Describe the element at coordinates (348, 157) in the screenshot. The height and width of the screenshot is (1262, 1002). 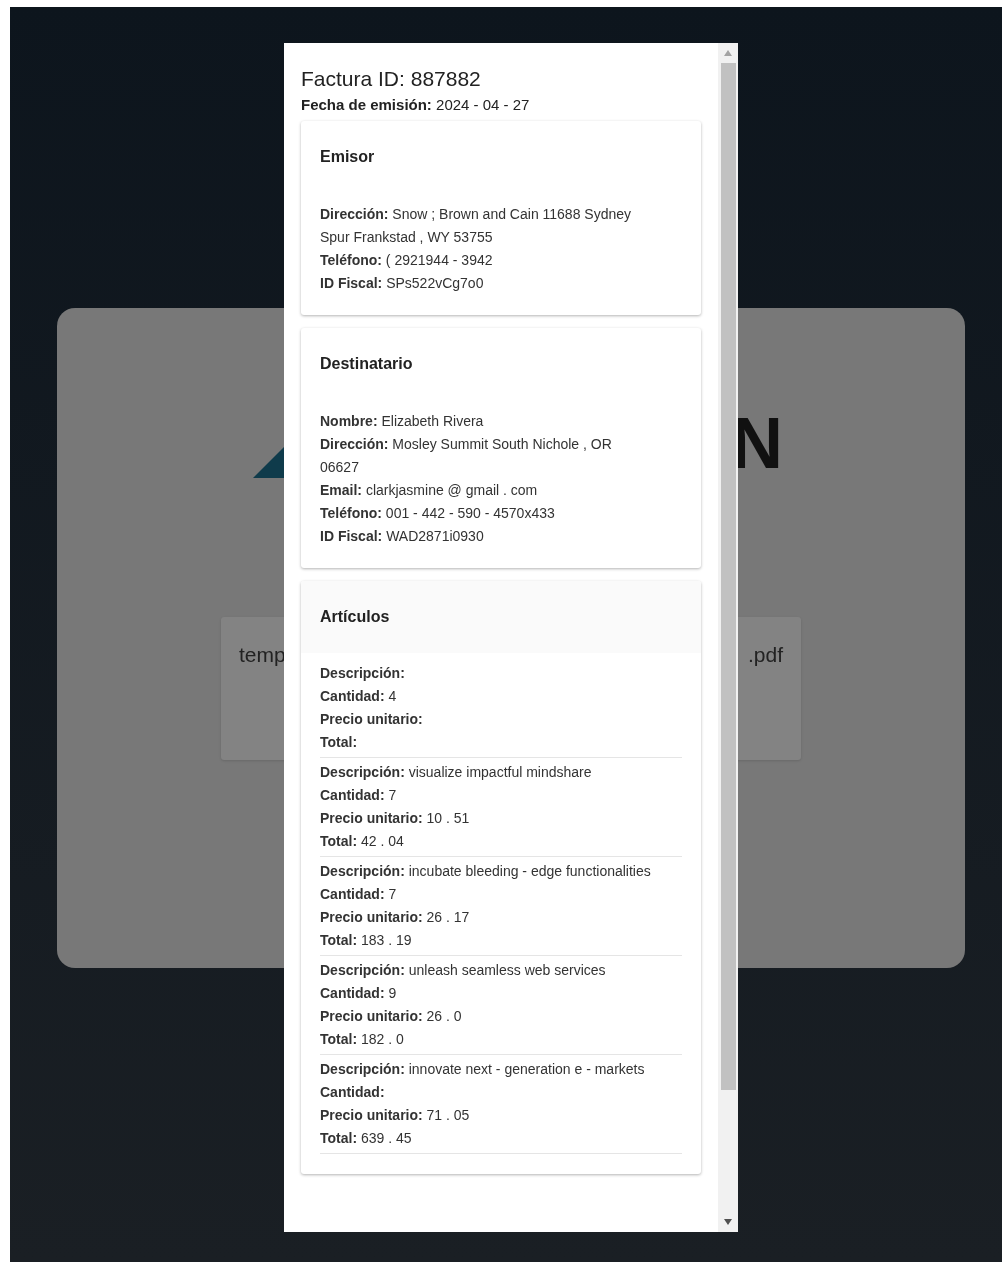
I see `card-title: Emisor` at that location.